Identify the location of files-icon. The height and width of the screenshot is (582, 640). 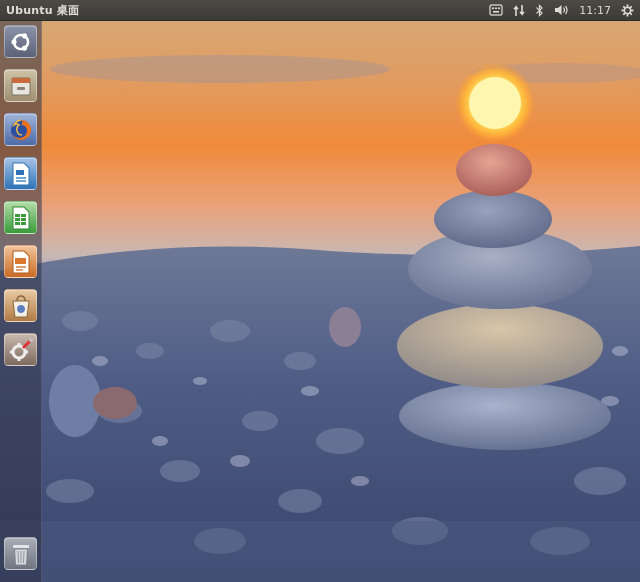
(20, 86).